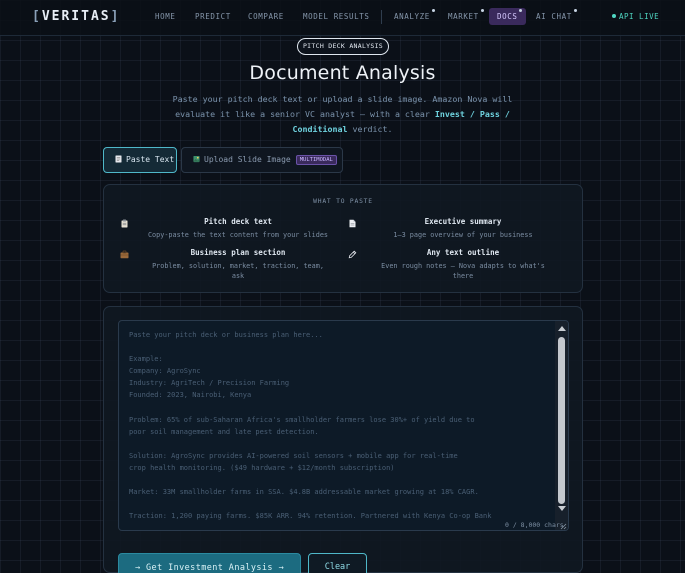 The image size is (685, 573). What do you see at coordinates (562, 508) in the screenshot?
I see `scroll-down-icon` at bounding box center [562, 508].